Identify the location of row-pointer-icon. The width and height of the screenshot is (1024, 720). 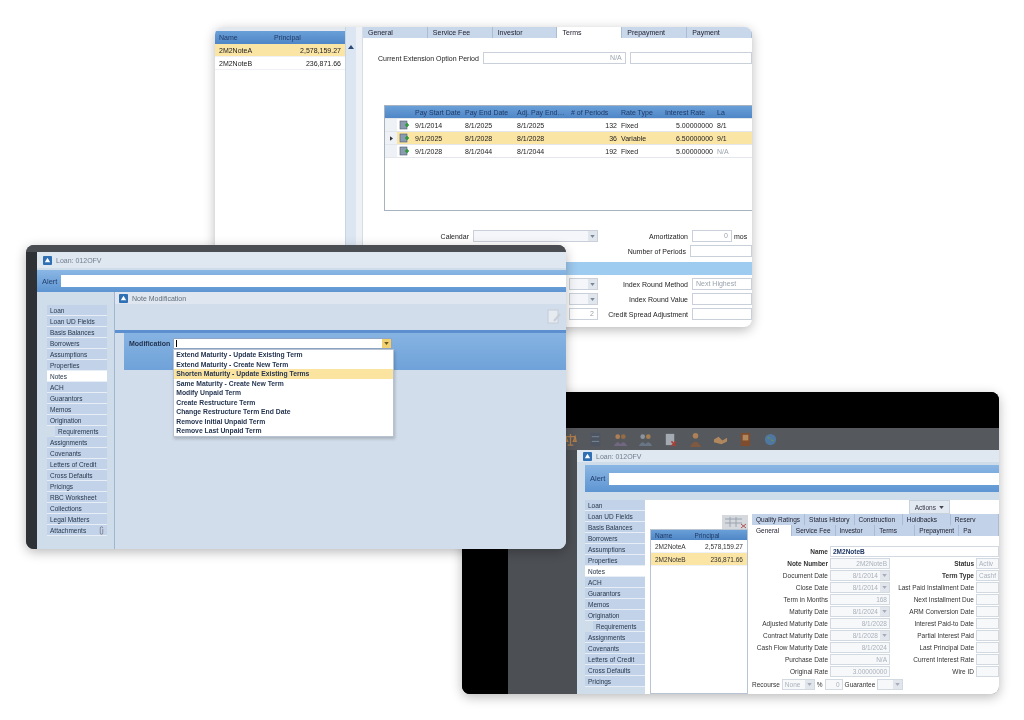
(391, 138).